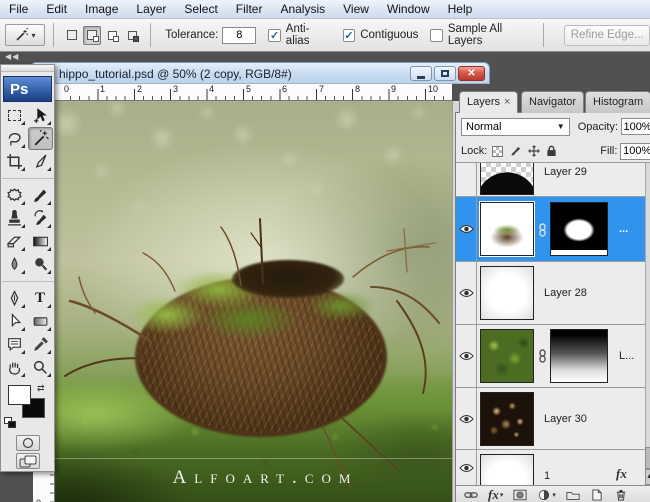  I want to click on layers-scrollbar, so click(647, 324).